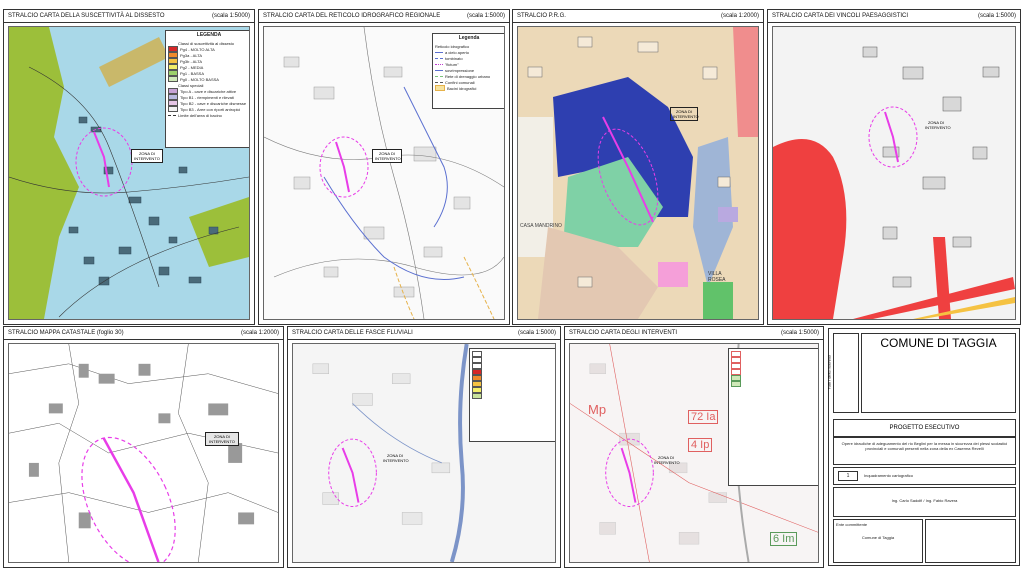 The width and height of the screenshot is (1024, 568). I want to click on client-name: Comune di Taggia, so click(878, 537).